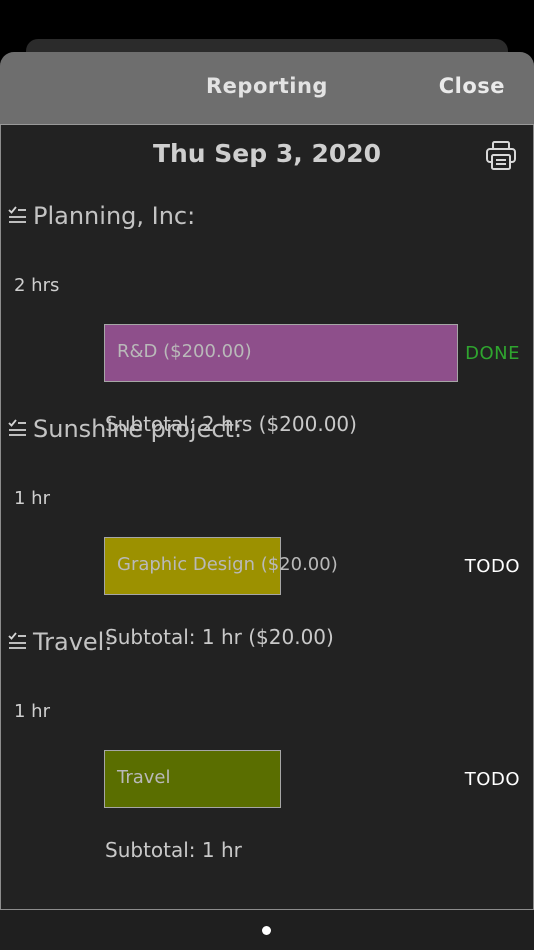 Image resolution: width=534 pixels, height=950 pixels. Describe the element at coordinates (227, 564) in the screenshot. I see `task-label: Graphic Design ($20.00)` at that location.